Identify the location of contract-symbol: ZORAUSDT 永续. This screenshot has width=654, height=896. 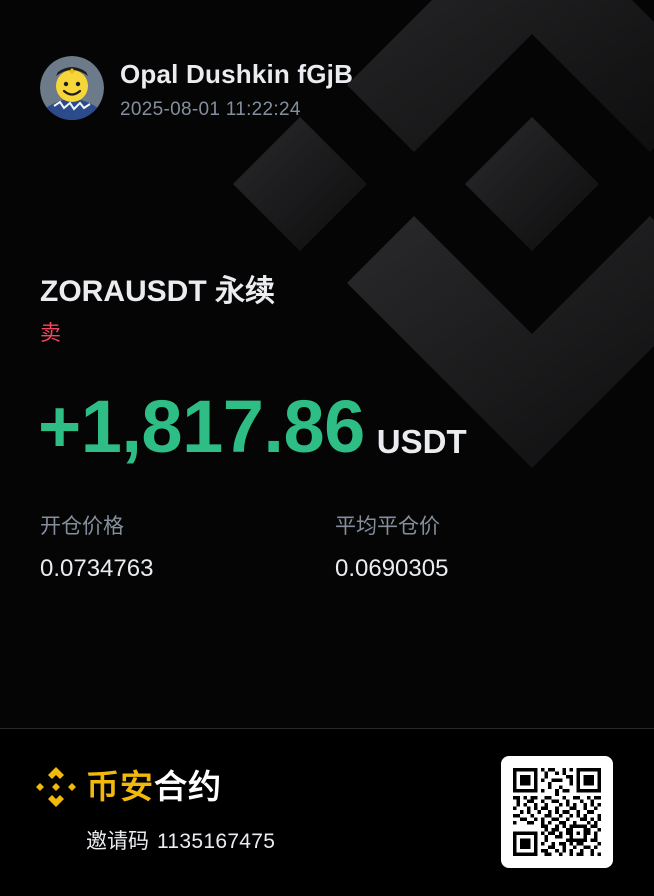
(157, 291).